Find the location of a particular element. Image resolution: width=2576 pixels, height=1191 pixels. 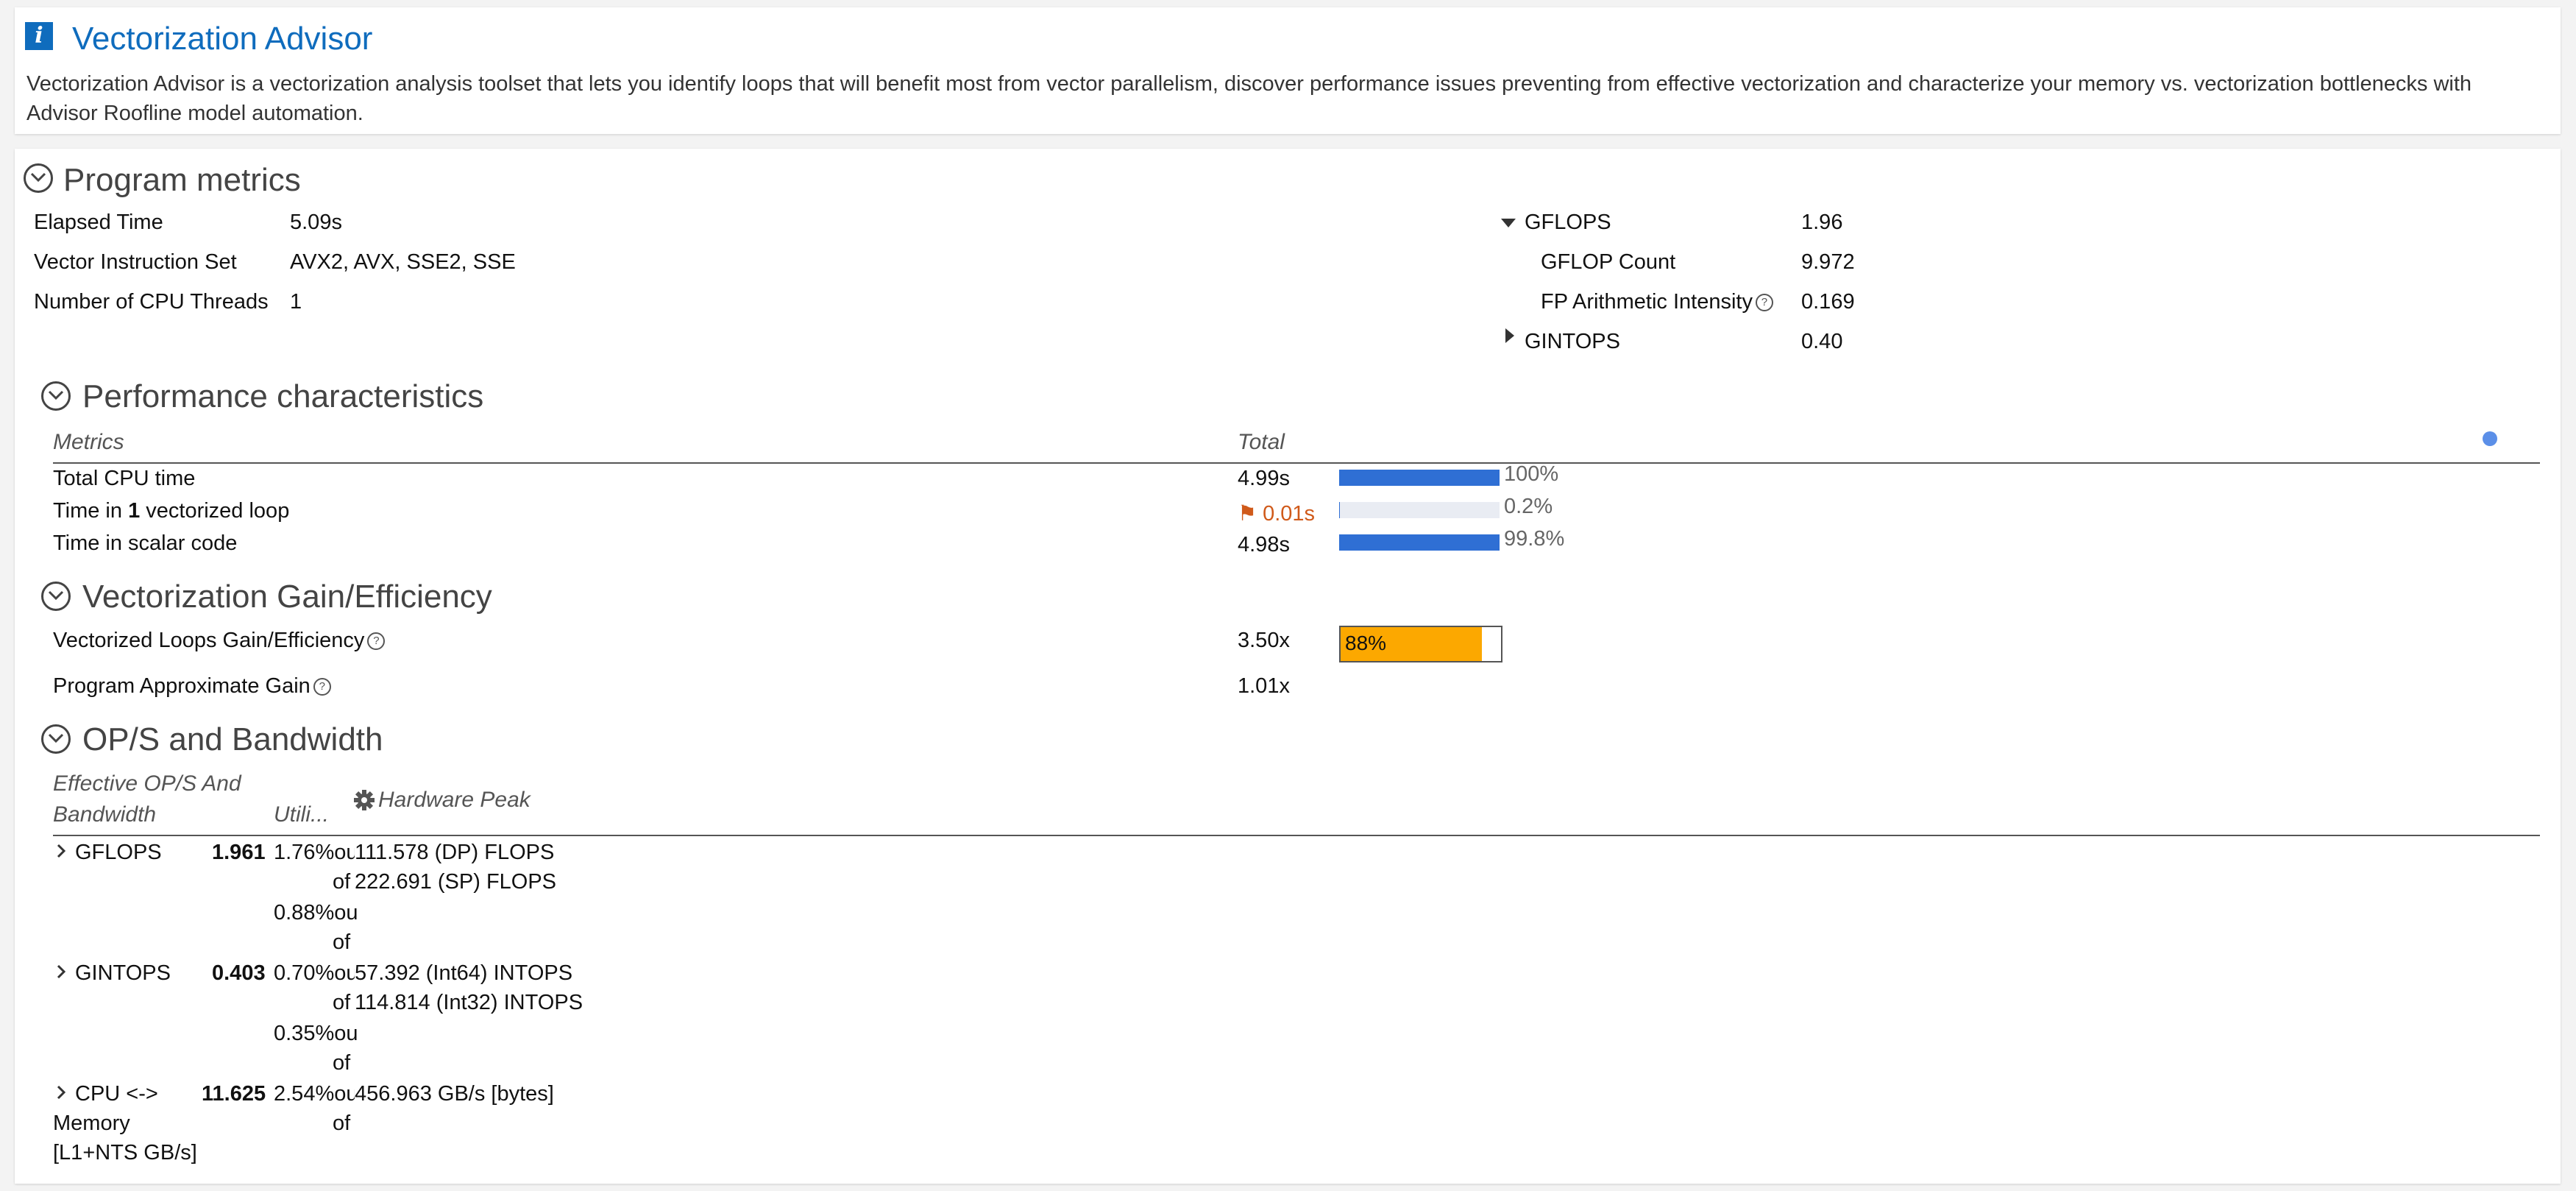

metric-value-gflops: 1.96 is located at coordinates (1822, 222).